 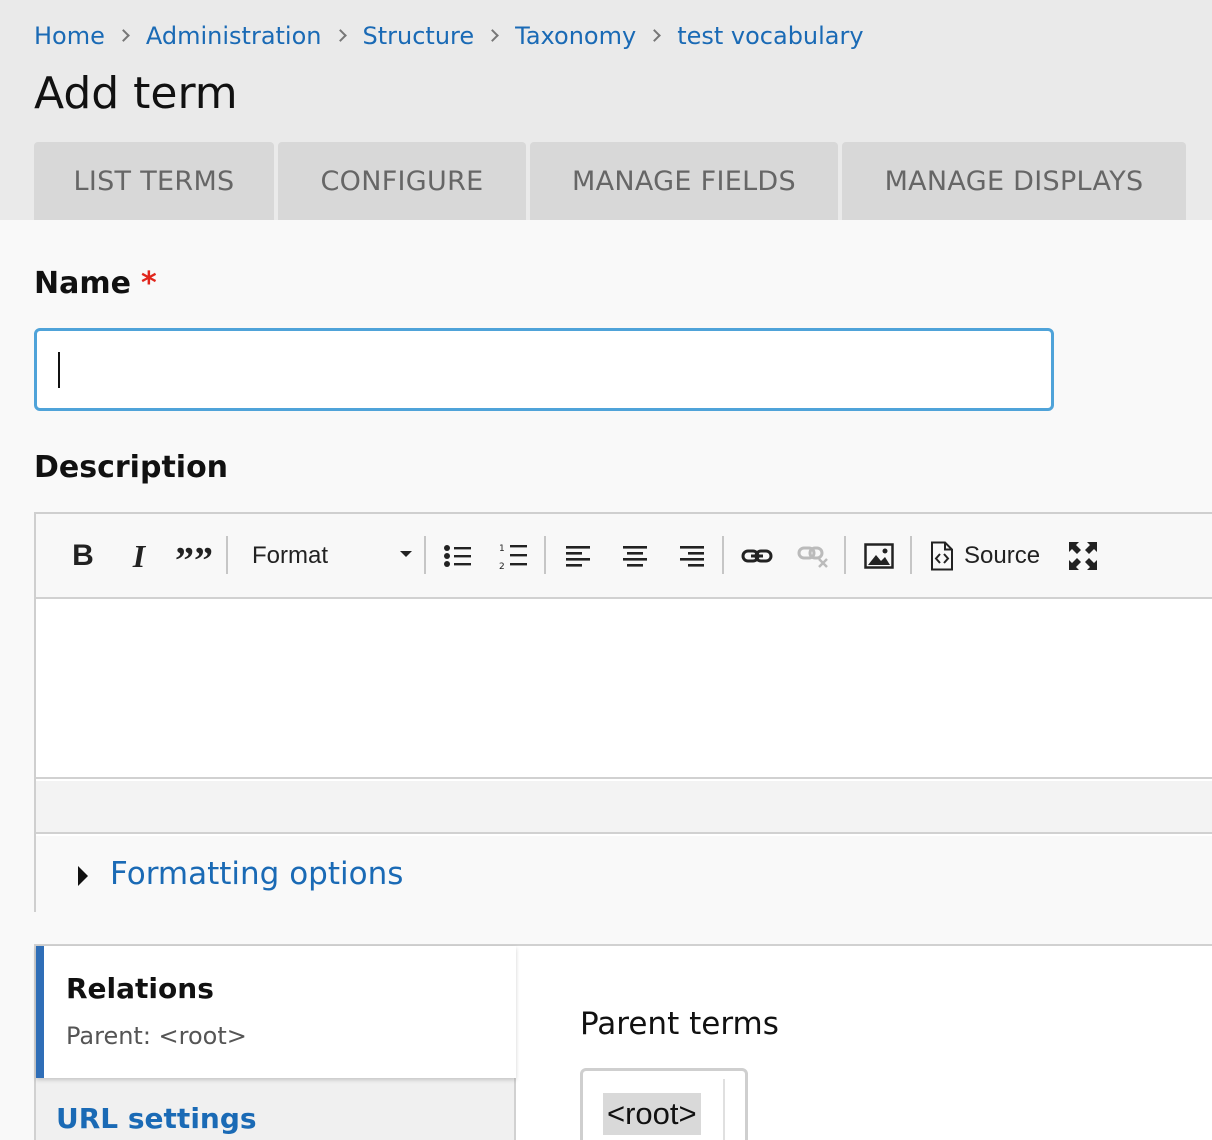 What do you see at coordinates (652, 1114) in the screenshot?
I see `parent-option-root: <root>` at bounding box center [652, 1114].